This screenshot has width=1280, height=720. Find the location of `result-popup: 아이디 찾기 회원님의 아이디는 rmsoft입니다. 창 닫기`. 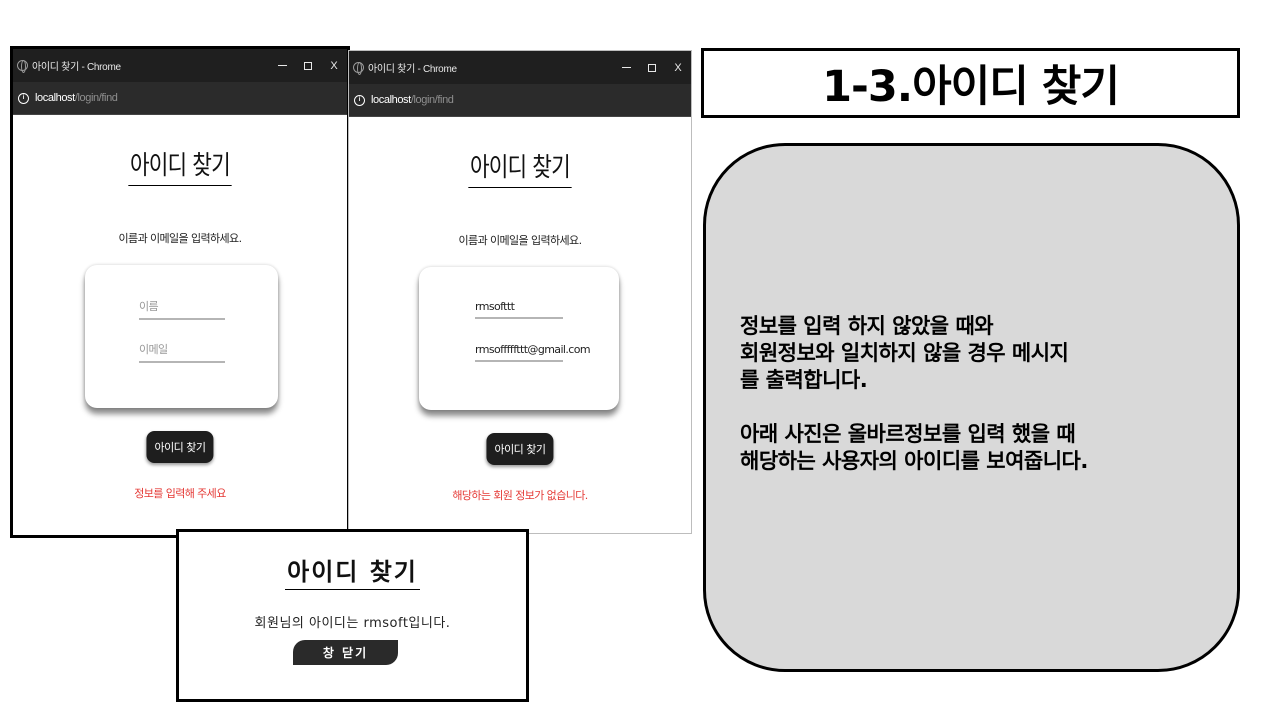

result-popup: 아이디 찾기 회원님의 아이디는 rmsoft입니다. 창 닫기 is located at coordinates (352, 615).